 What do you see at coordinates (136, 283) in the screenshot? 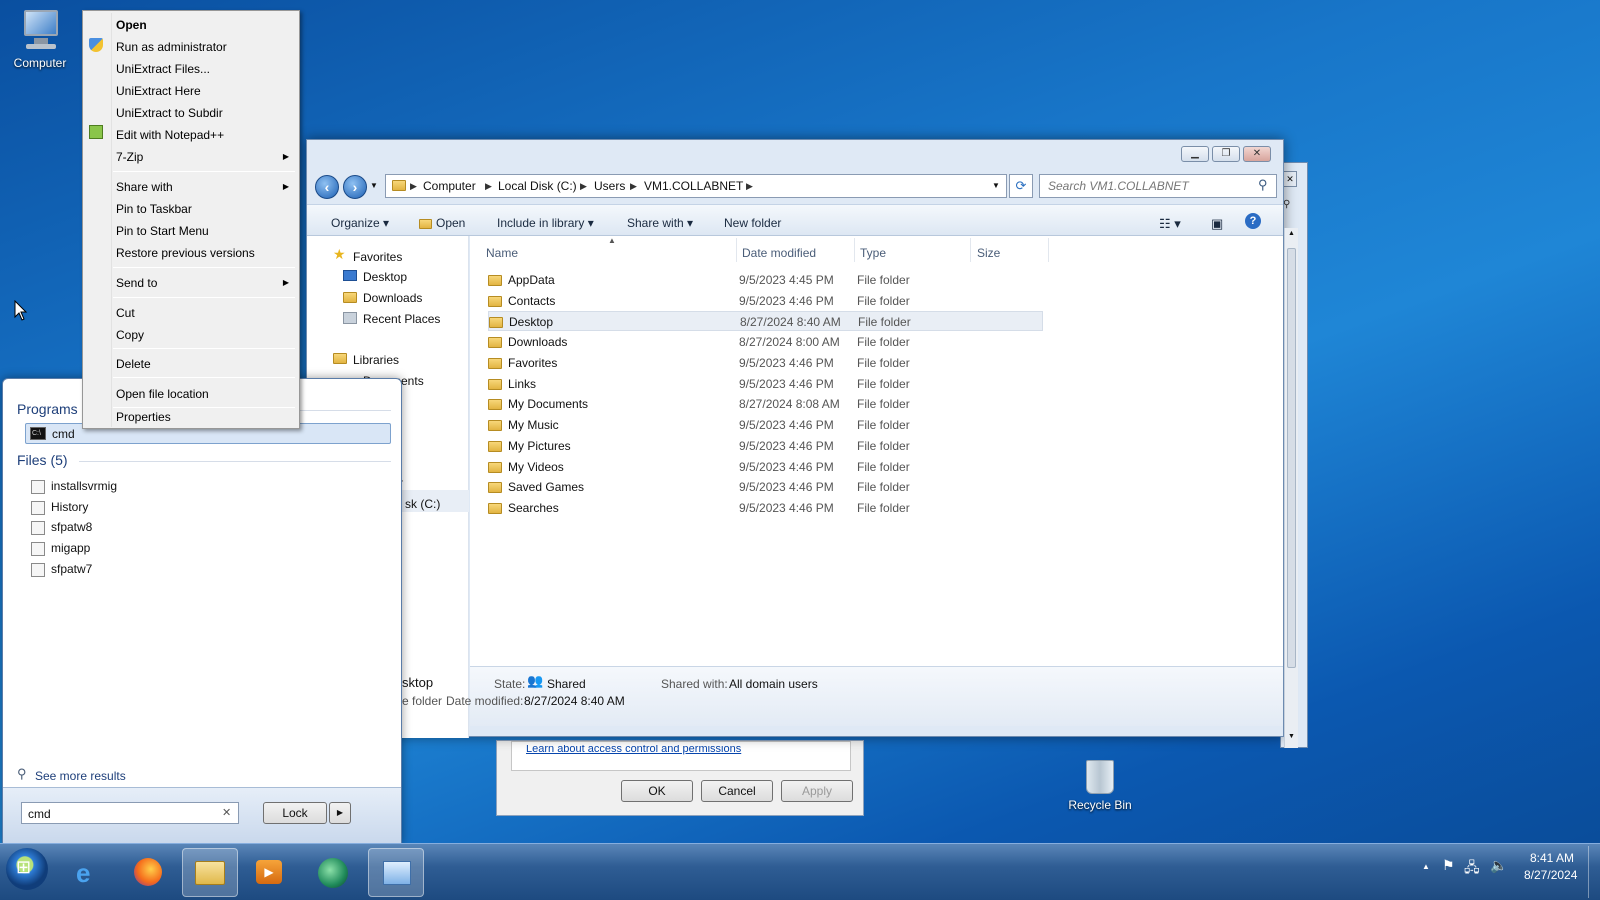
I see `menu-item-send-to: Send to` at bounding box center [136, 283].